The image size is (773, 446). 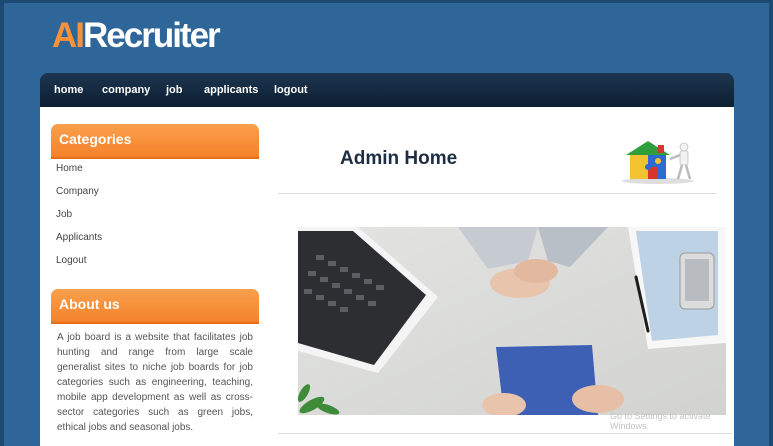 I want to click on categories-header: Categories, so click(x=155, y=141).